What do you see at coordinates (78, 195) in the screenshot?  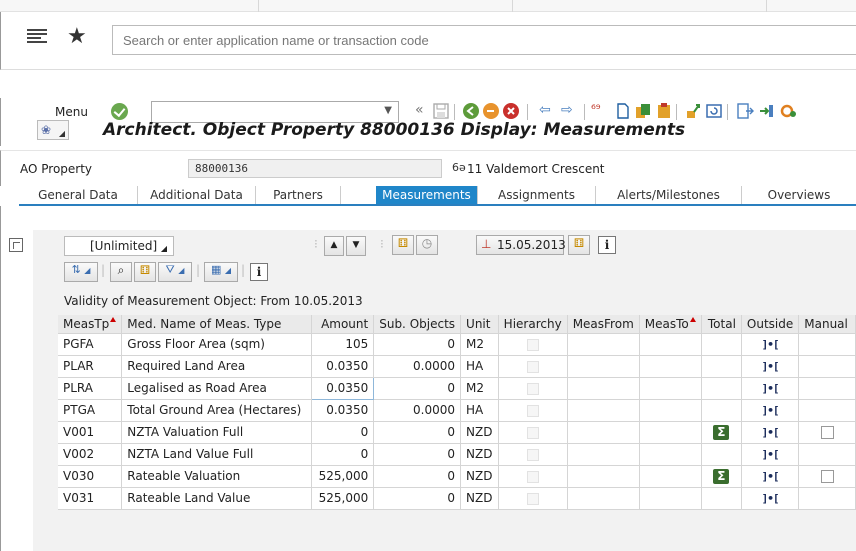 I see `tab-general-data: General Data` at bounding box center [78, 195].